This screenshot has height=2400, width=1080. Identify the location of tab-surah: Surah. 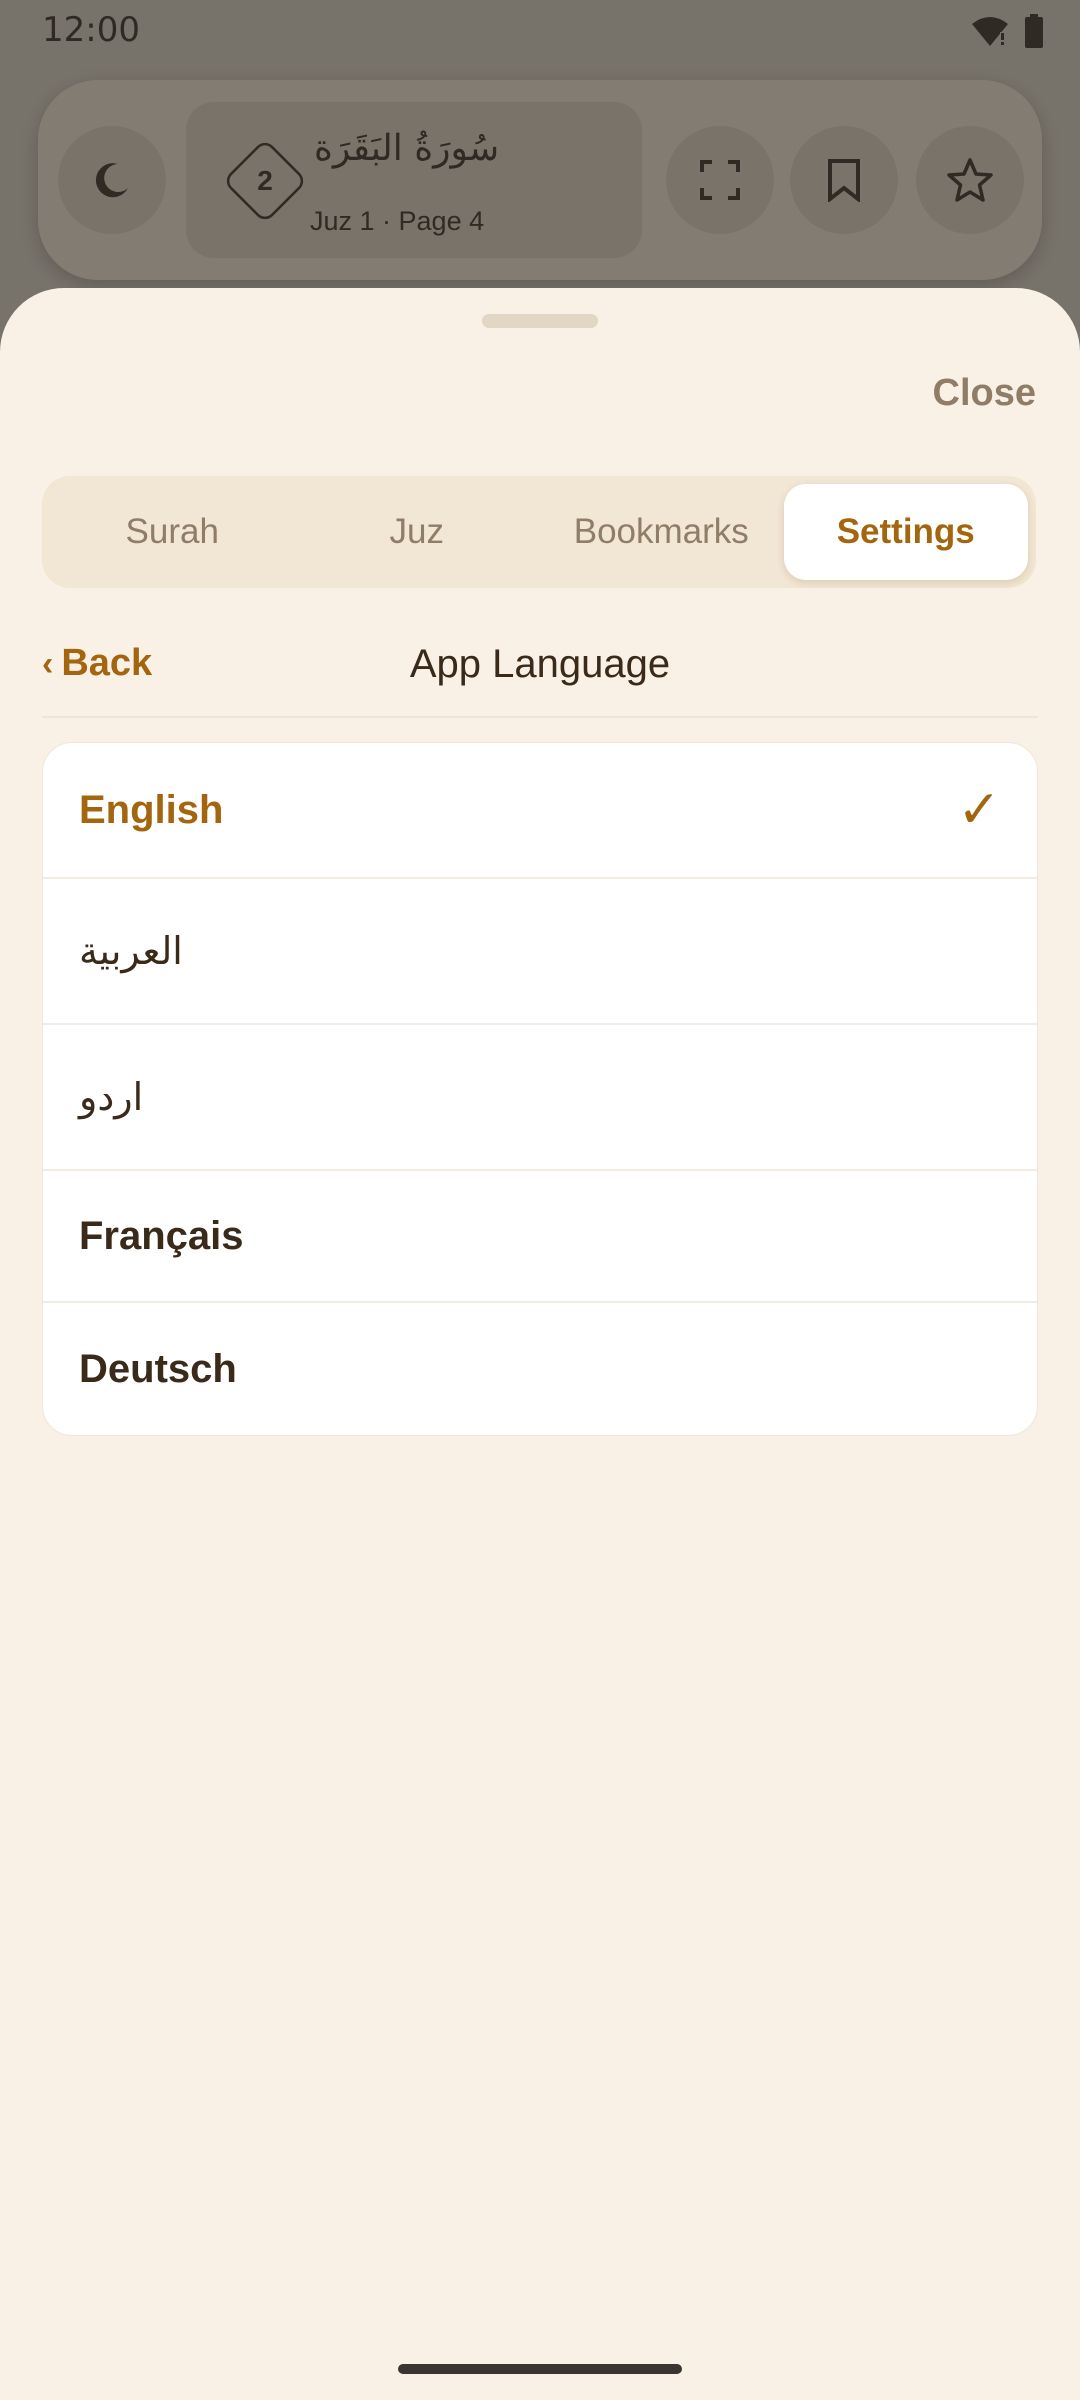
(172, 532).